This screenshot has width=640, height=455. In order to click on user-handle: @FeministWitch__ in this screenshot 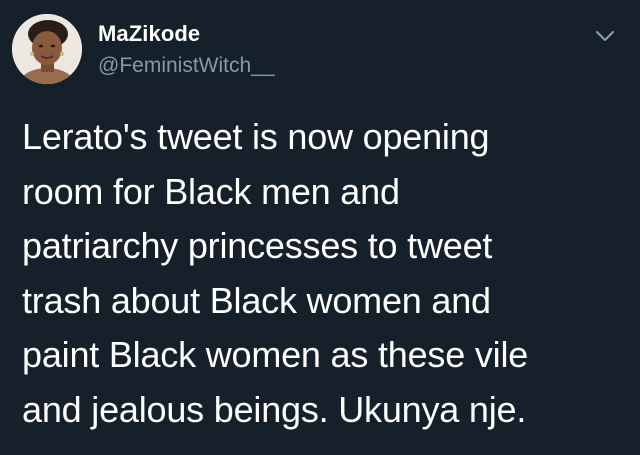, I will do `click(186, 66)`.